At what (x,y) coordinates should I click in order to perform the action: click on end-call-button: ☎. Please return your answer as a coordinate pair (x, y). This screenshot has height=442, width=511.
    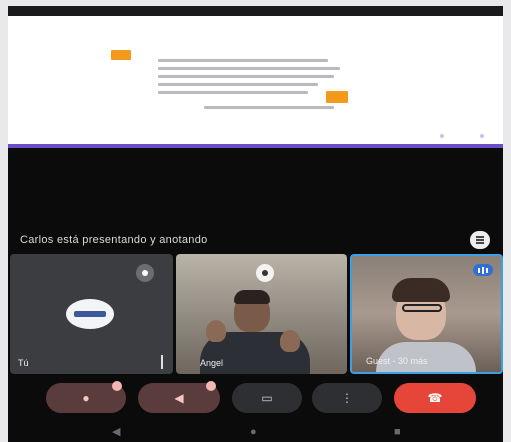
    Looking at the image, I should click on (435, 398).